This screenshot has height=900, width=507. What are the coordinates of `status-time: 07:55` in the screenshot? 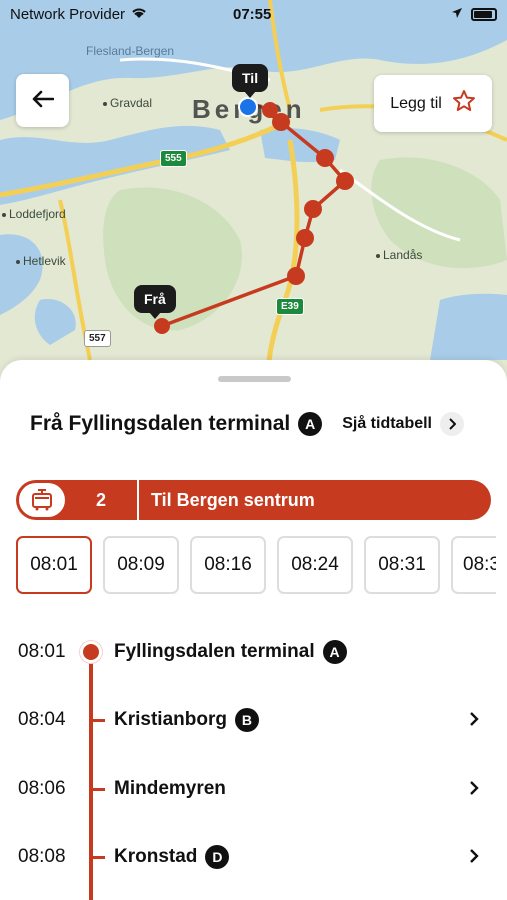 It's located at (252, 14).